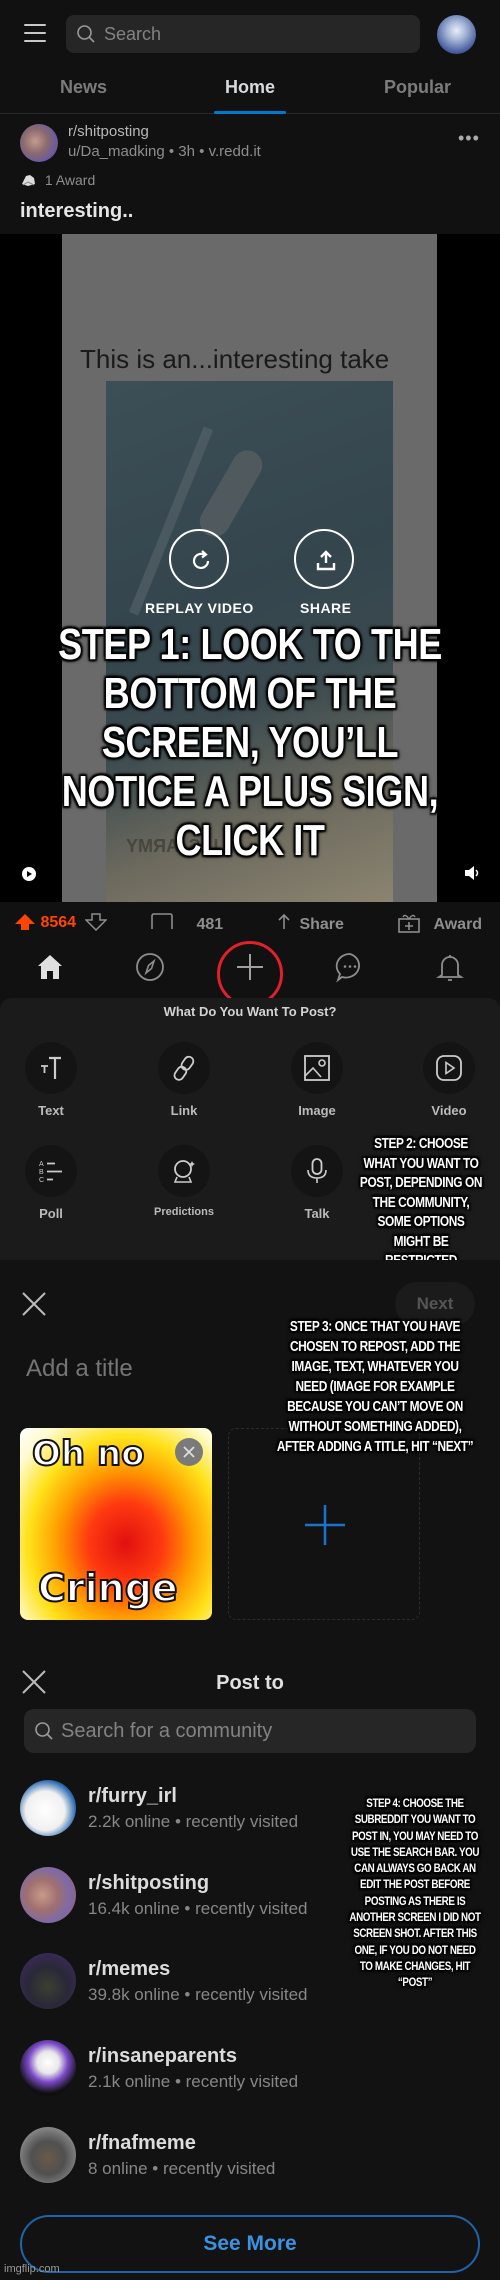 The image size is (500, 2280). Describe the element at coordinates (325, 1525) in the screenshot. I see `plus-icon` at that location.